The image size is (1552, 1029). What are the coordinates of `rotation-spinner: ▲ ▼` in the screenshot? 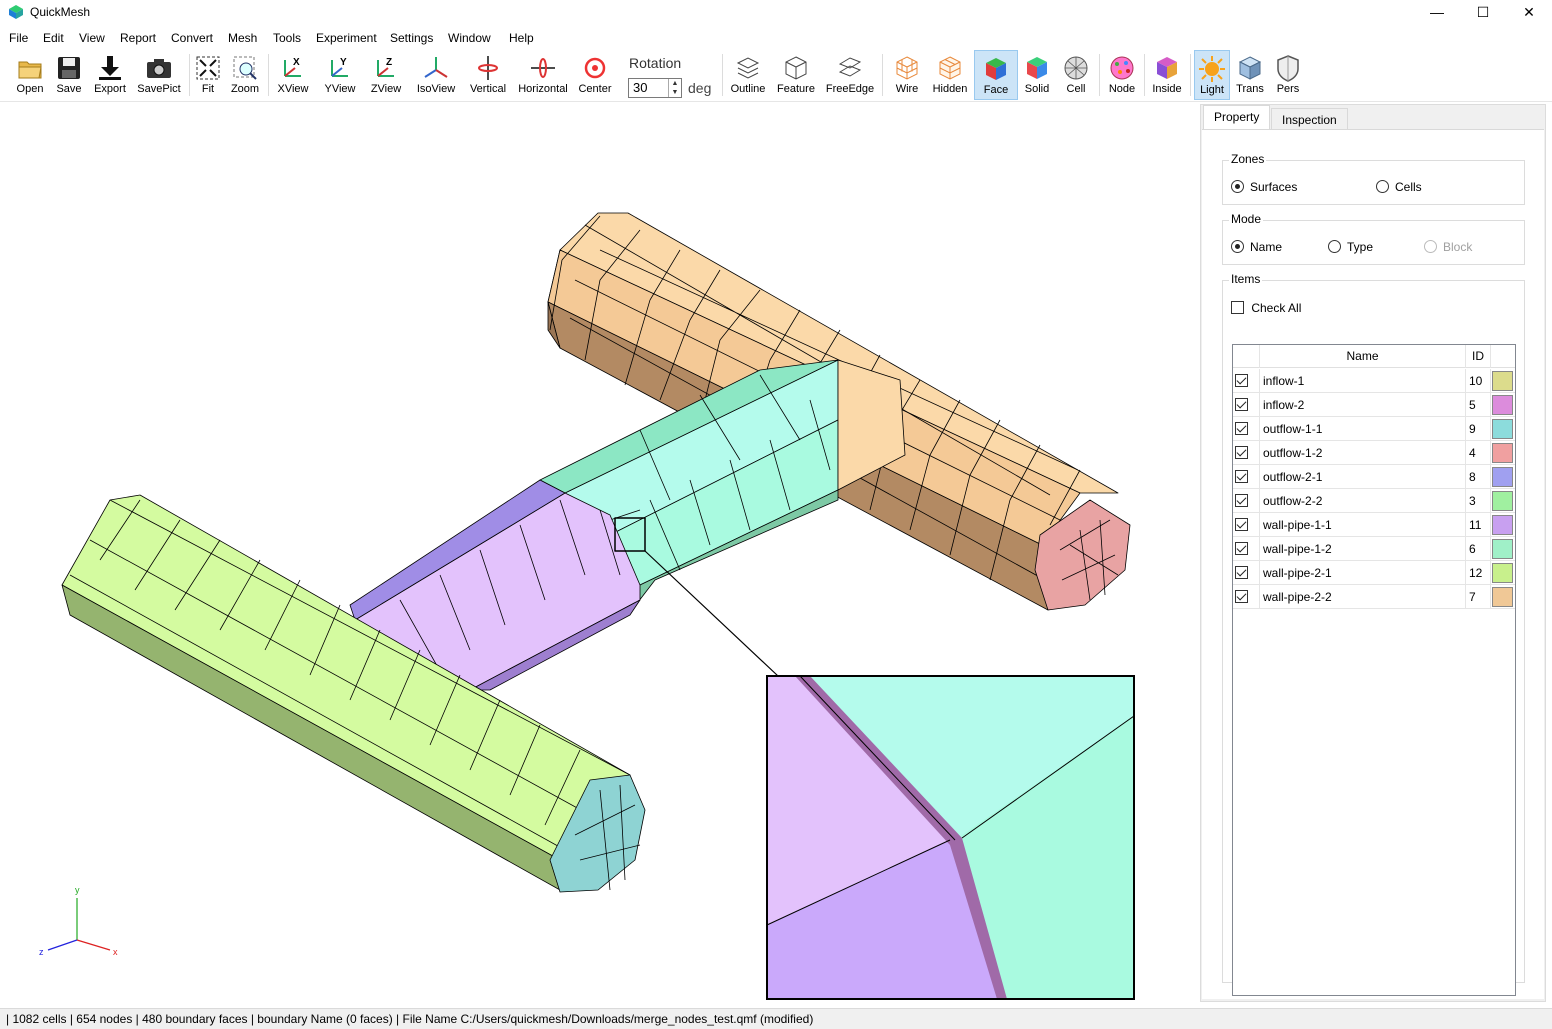 It's located at (674, 88).